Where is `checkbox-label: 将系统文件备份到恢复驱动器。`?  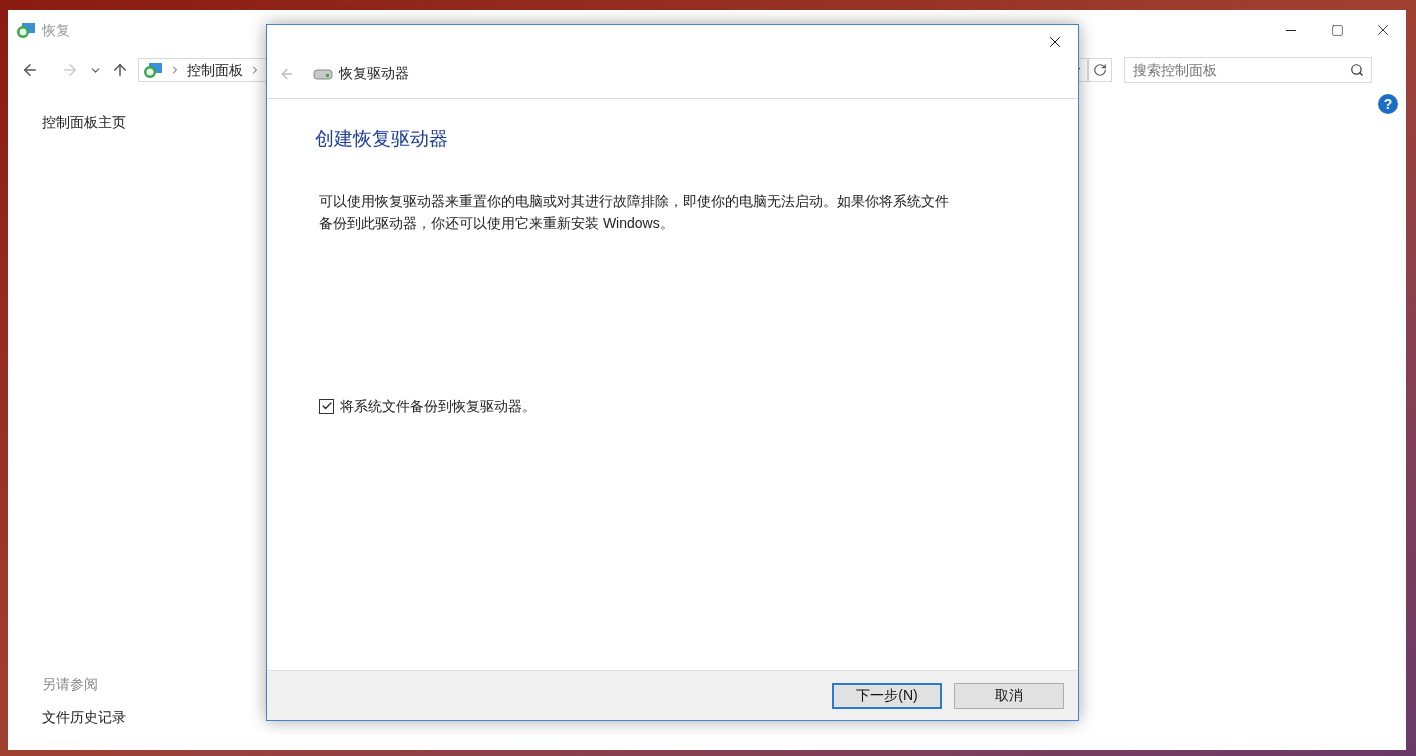
checkbox-label: 将系统文件备份到恢复驱动器。 is located at coordinates (438, 406).